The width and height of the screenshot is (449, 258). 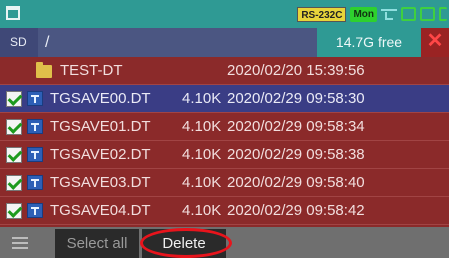 What do you see at coordinates (296, 70) in the screenshot?
I see `file-date: 2020/02/20 15:39:56` at bounding box center [296, 70].